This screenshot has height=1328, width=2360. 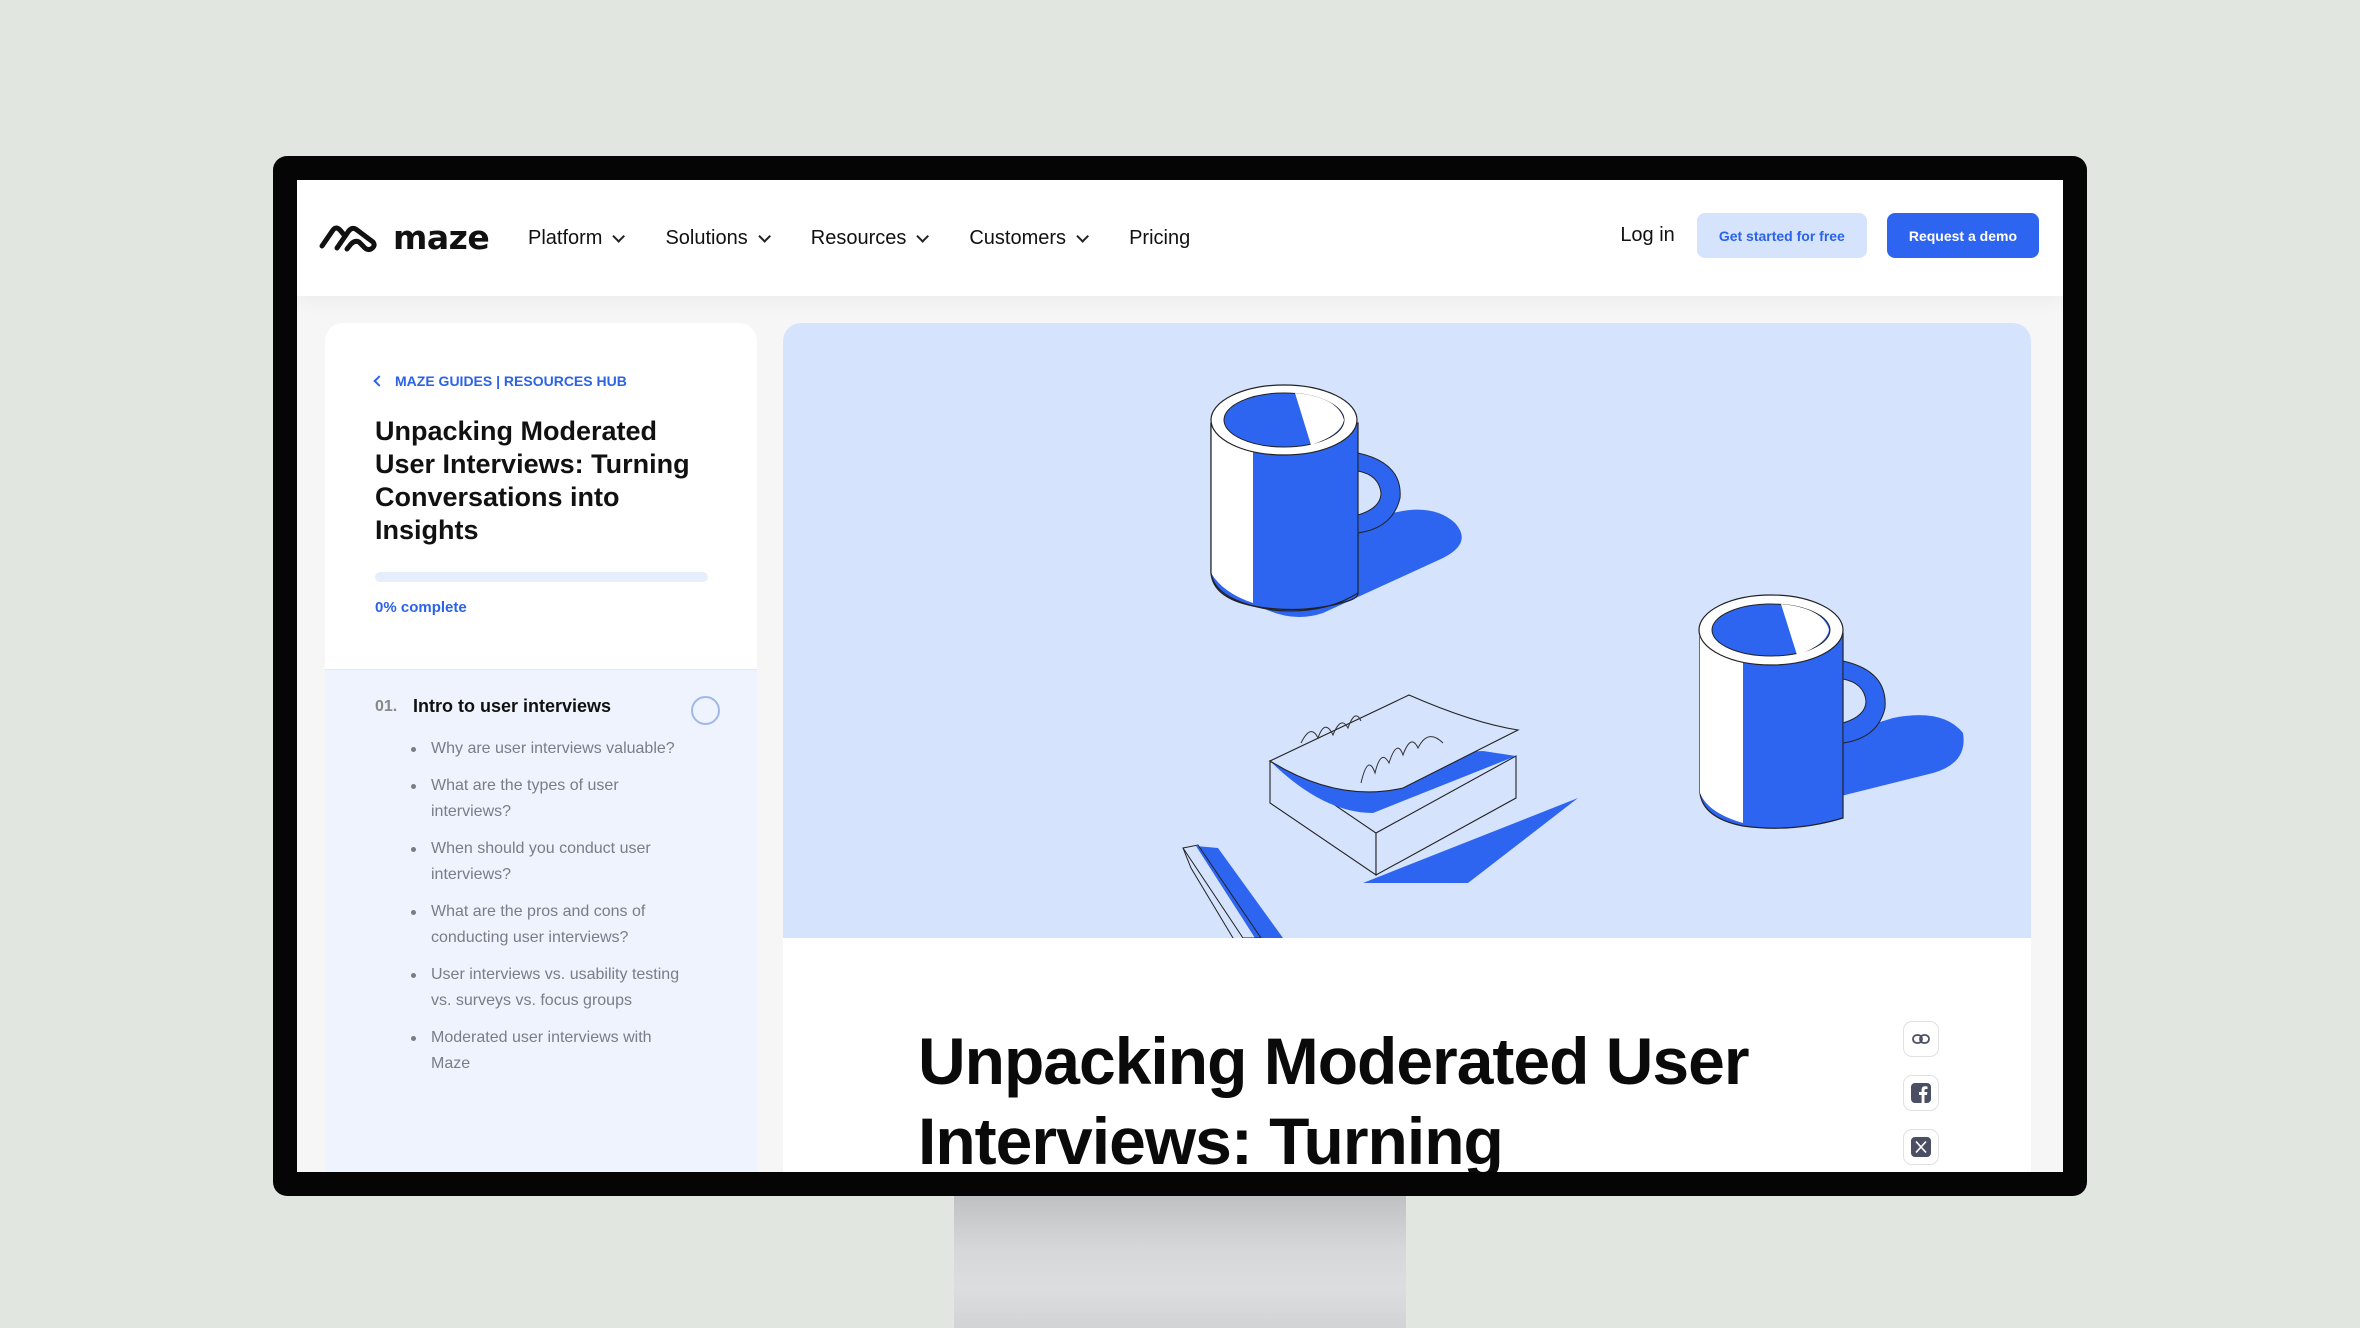 I want to click on menu-item-platform: Platform, so click(x=577, y=238).